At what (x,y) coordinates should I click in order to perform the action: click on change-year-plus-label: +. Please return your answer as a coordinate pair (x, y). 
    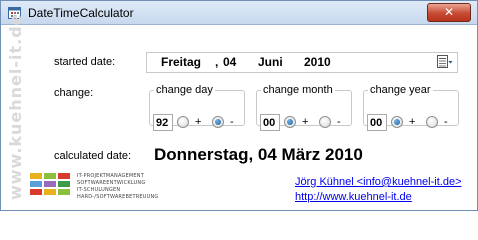
    Looking at the image, I should click on (412, 122).